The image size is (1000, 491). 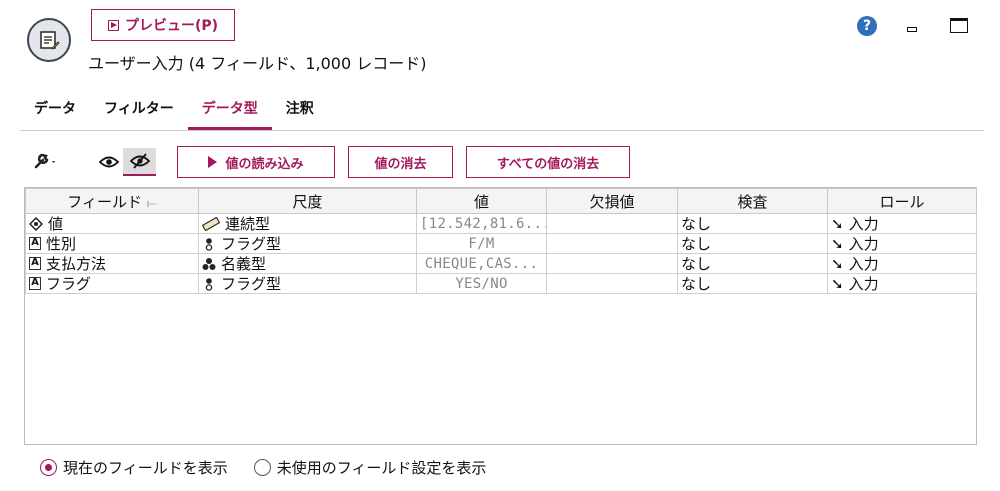 What do you see at coordinates (112, 223) in the screenshot?
I see `field-cell: 値` at bounding box center [112, 223].